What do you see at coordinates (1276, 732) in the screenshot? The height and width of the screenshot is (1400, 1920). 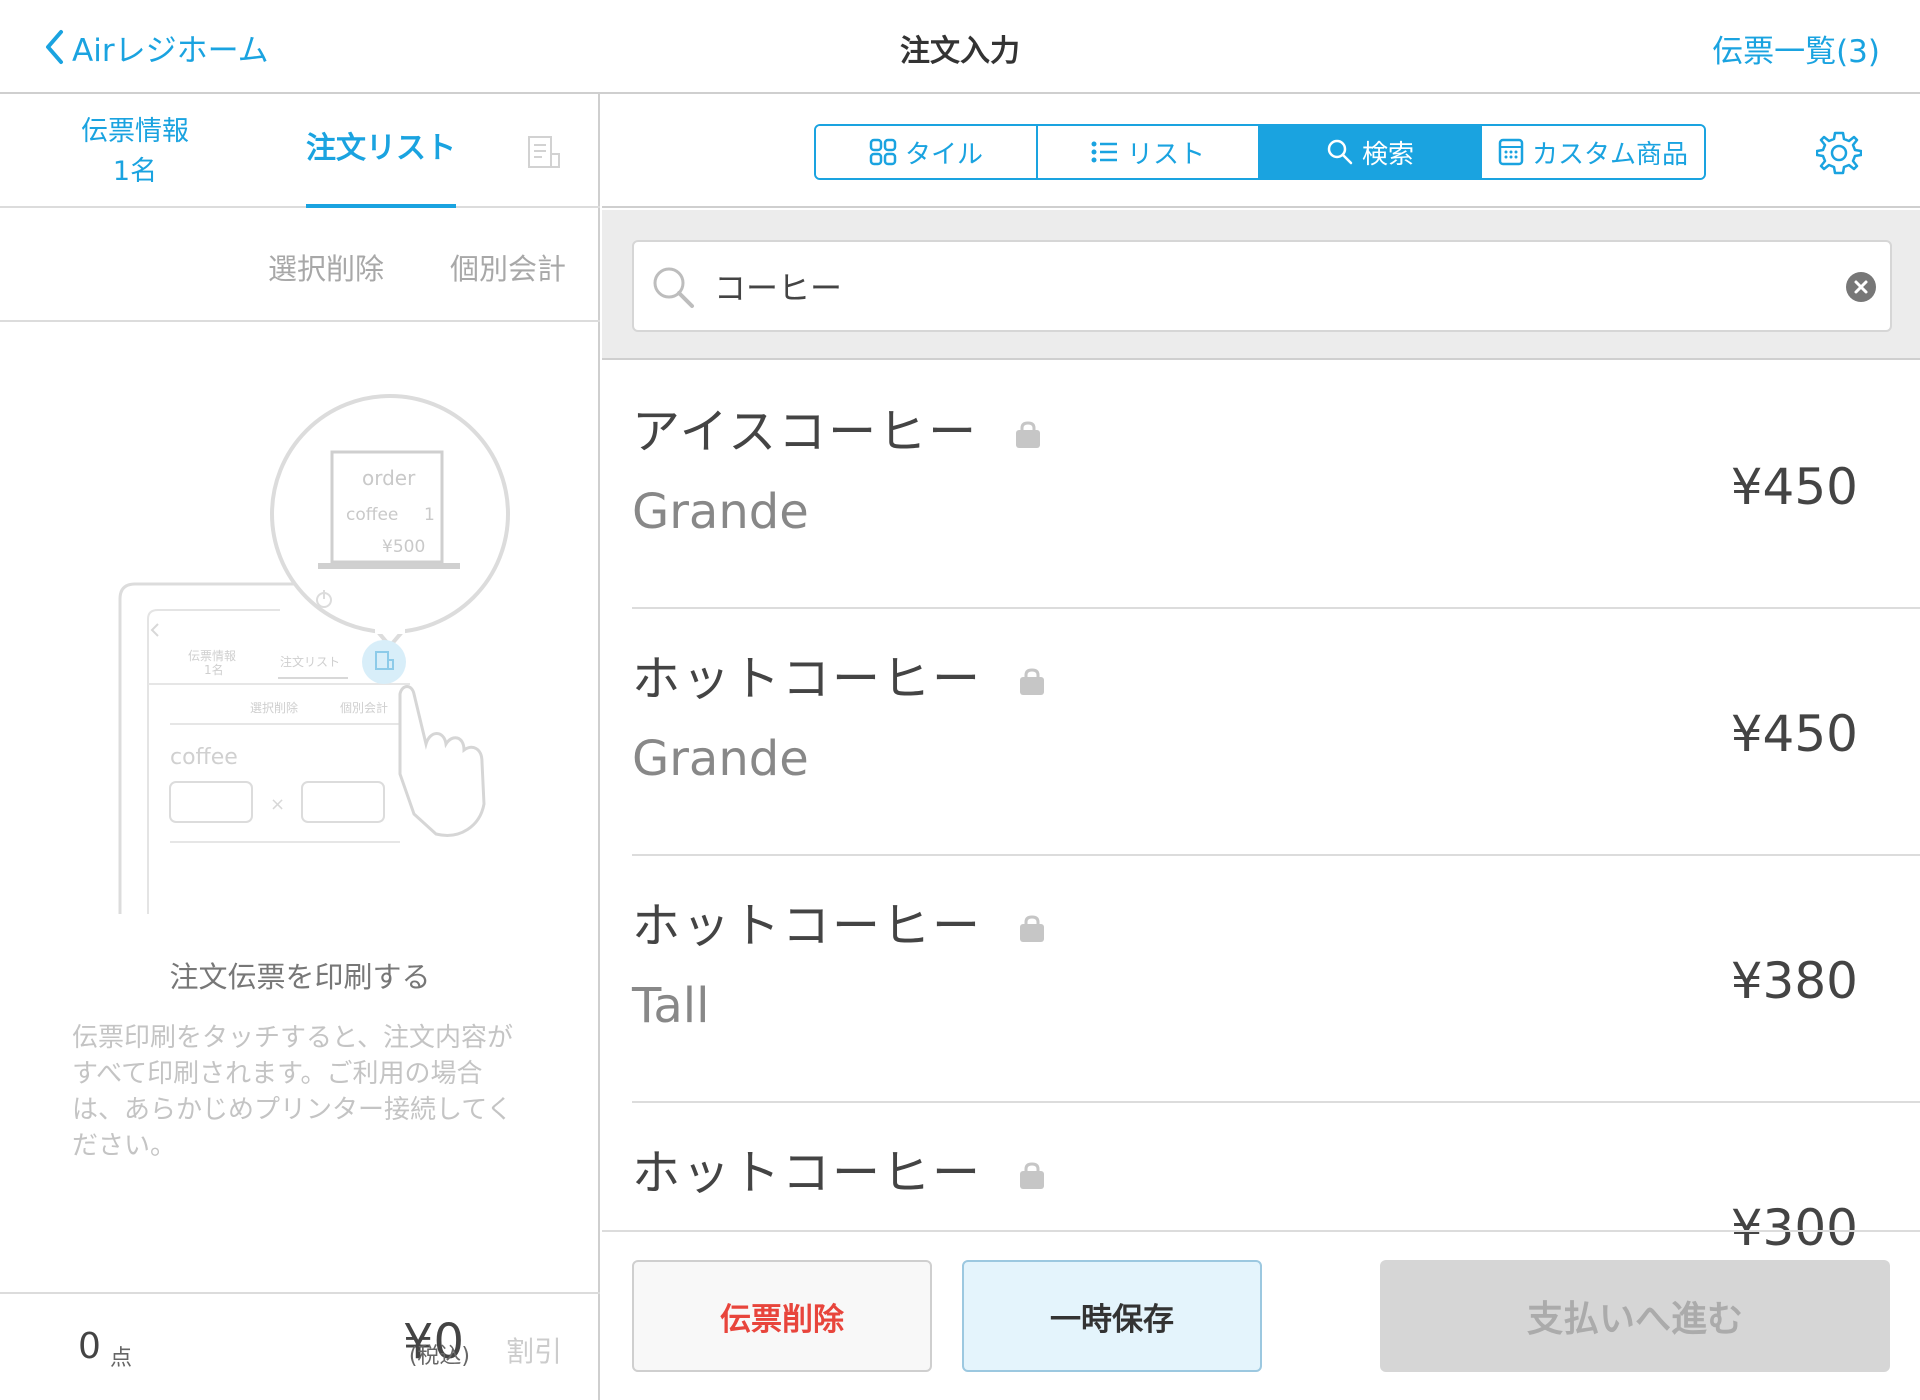 I see `product-item: ホットコーヒー Grande ¥450` at bounding box center [1276, 732].